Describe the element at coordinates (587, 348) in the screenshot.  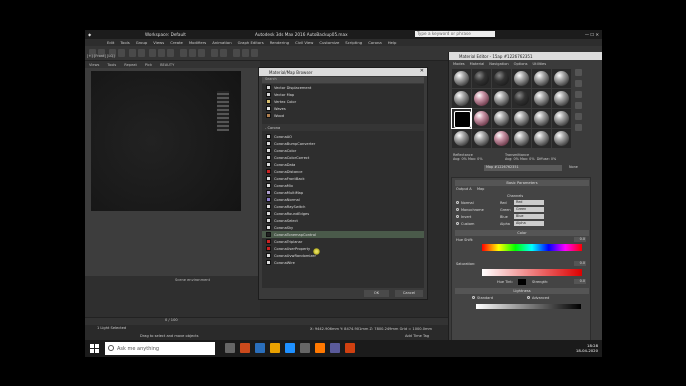
I see `system-clock: 18:28 18-04-2020` at that location.